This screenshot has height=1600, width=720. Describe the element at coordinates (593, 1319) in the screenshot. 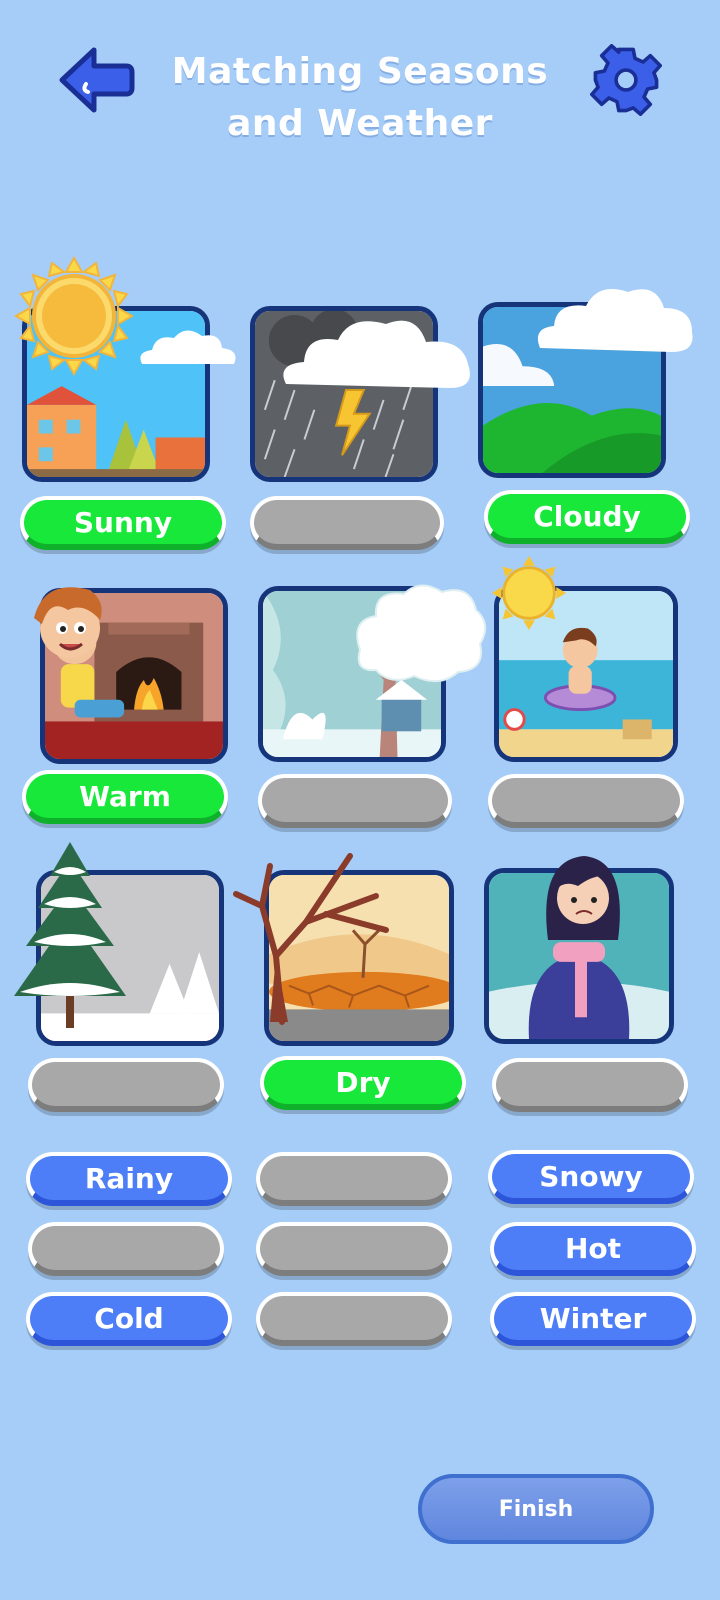

I see `word-chip-winter: Winter` at that location.